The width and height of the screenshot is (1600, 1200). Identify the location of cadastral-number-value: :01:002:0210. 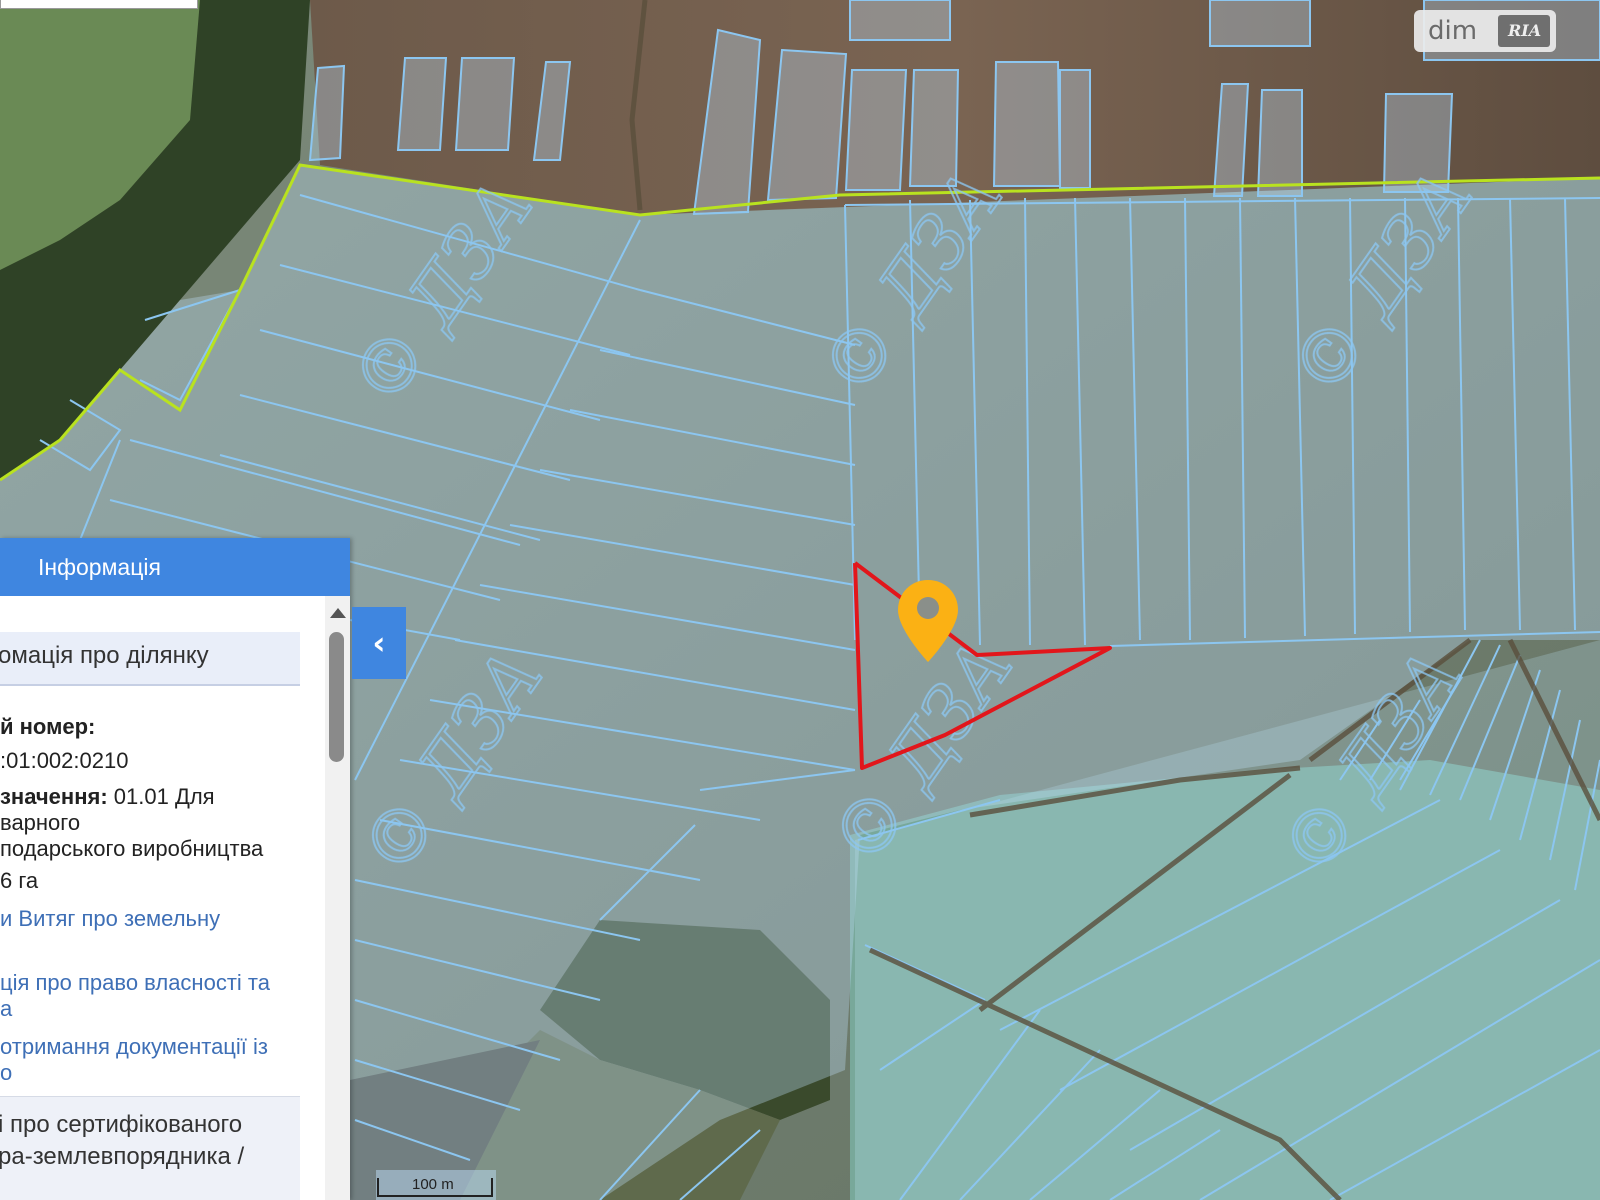
(64, 760).